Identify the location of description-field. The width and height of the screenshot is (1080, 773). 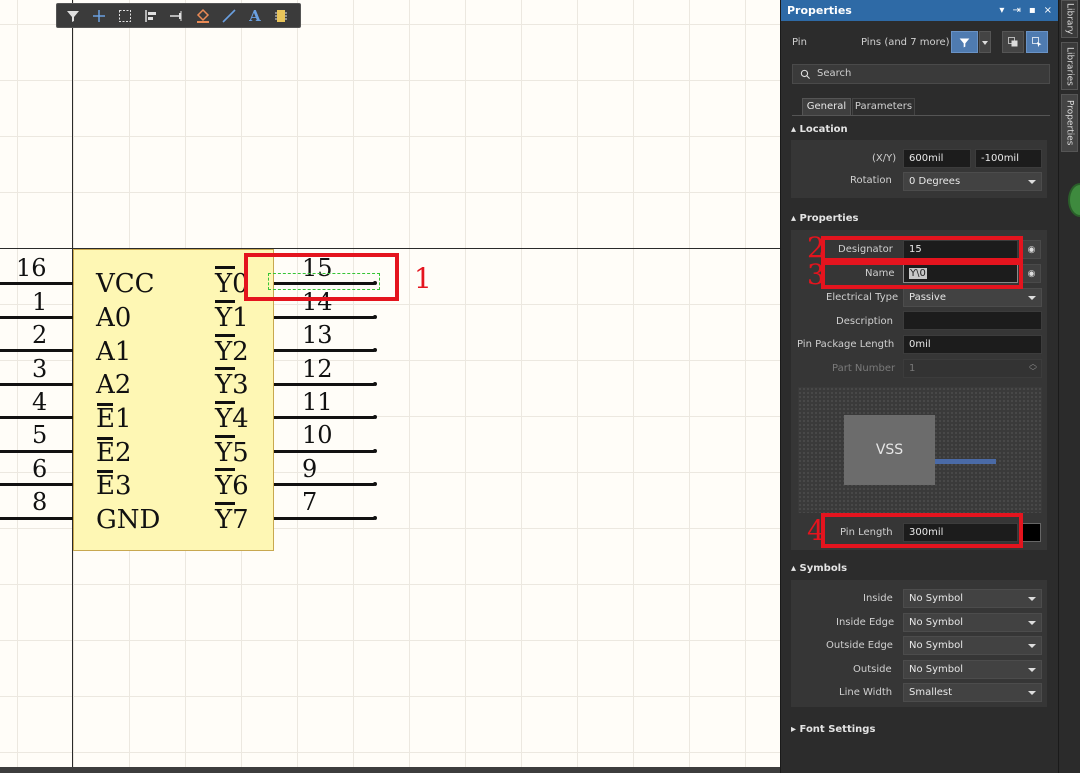
(972, 320).